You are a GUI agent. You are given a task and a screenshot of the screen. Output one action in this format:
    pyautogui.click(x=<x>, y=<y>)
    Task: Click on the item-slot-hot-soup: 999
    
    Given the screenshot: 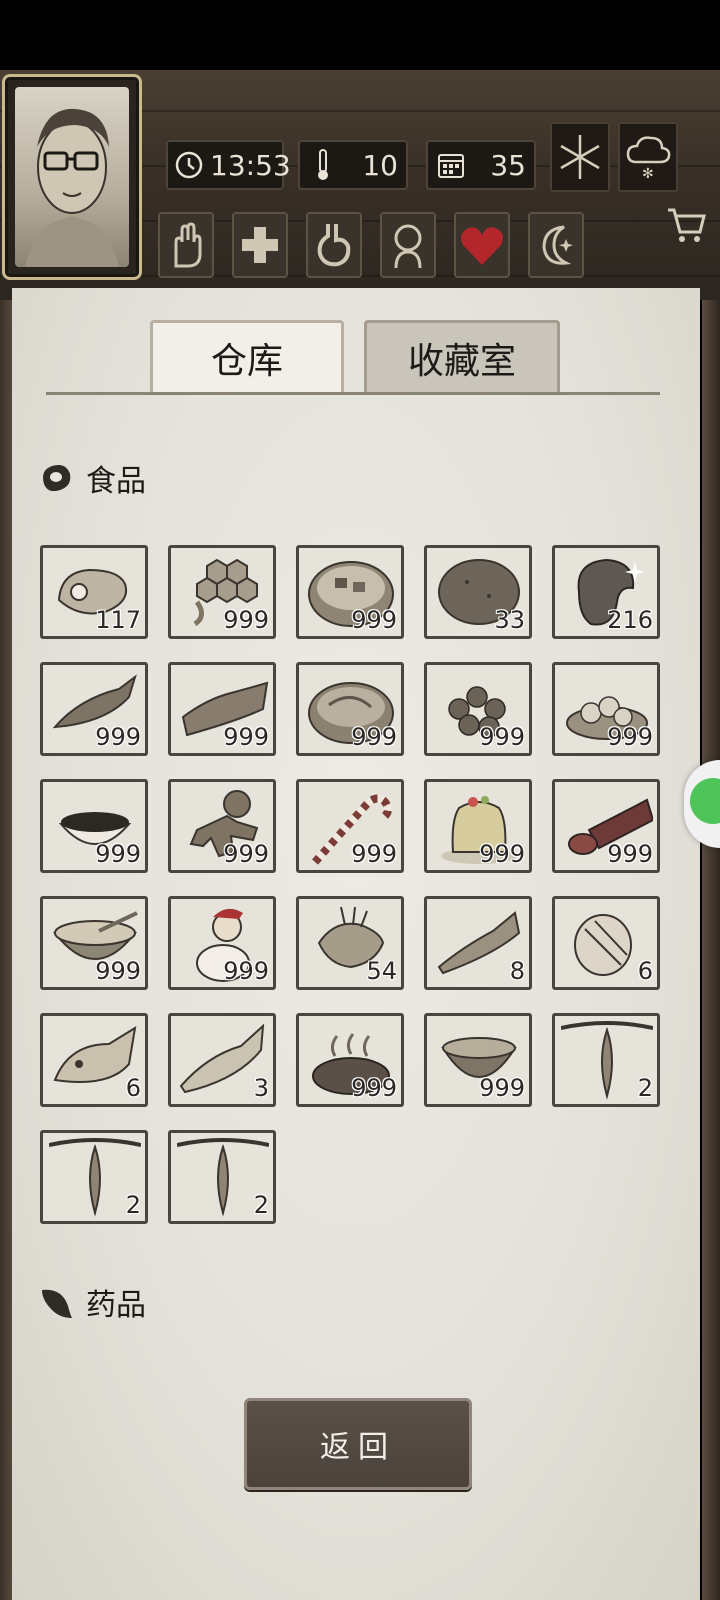 What is the action you would take?
    pyautogui.click(x=478, y=1060)
    